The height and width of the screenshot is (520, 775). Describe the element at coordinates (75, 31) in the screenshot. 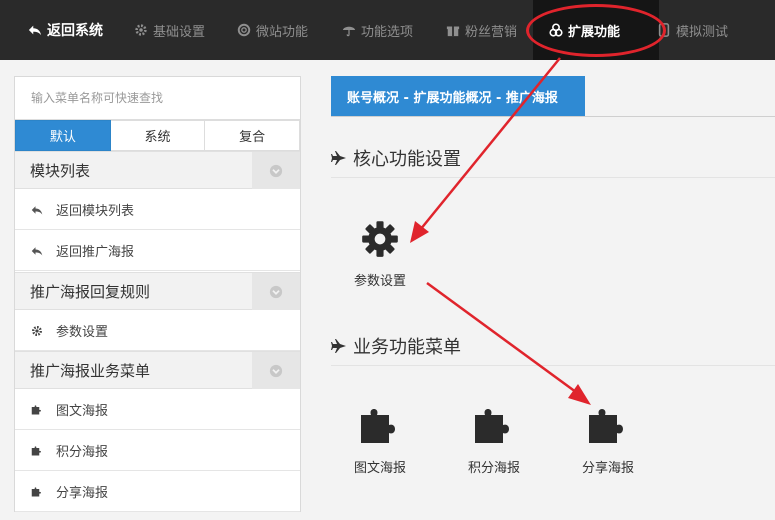

I see `back-label: 返回系统` at that location.